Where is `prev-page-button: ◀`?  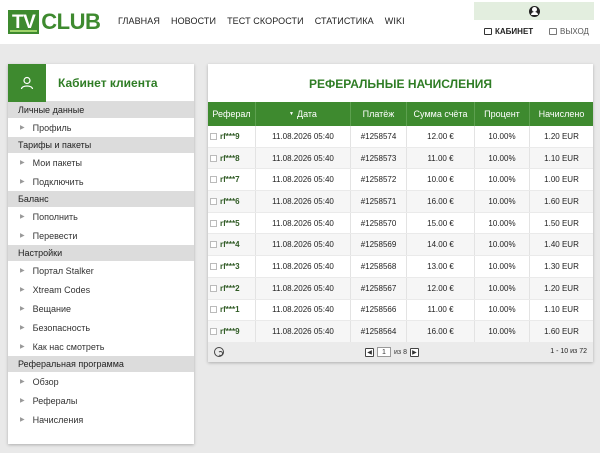 prev-page-button: ◀ is located at coordinates (369, 352).